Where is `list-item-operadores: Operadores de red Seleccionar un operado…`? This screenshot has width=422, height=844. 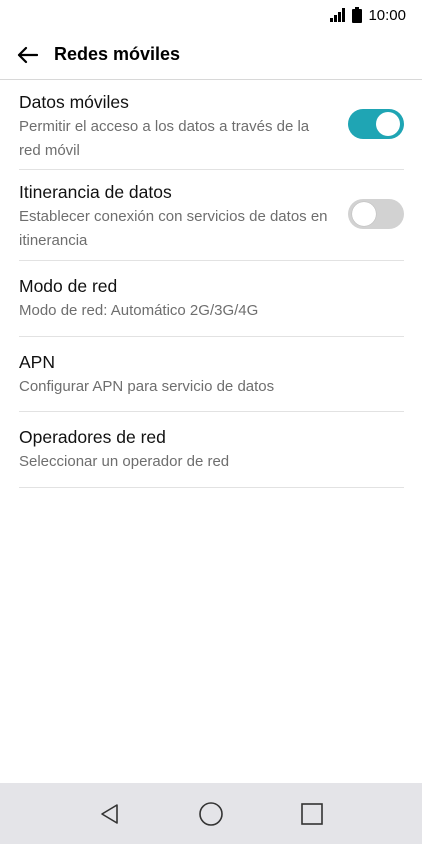 list-item-operadores: Operadores de red Seleccionar un operado… is located at coordinates (211, 450).